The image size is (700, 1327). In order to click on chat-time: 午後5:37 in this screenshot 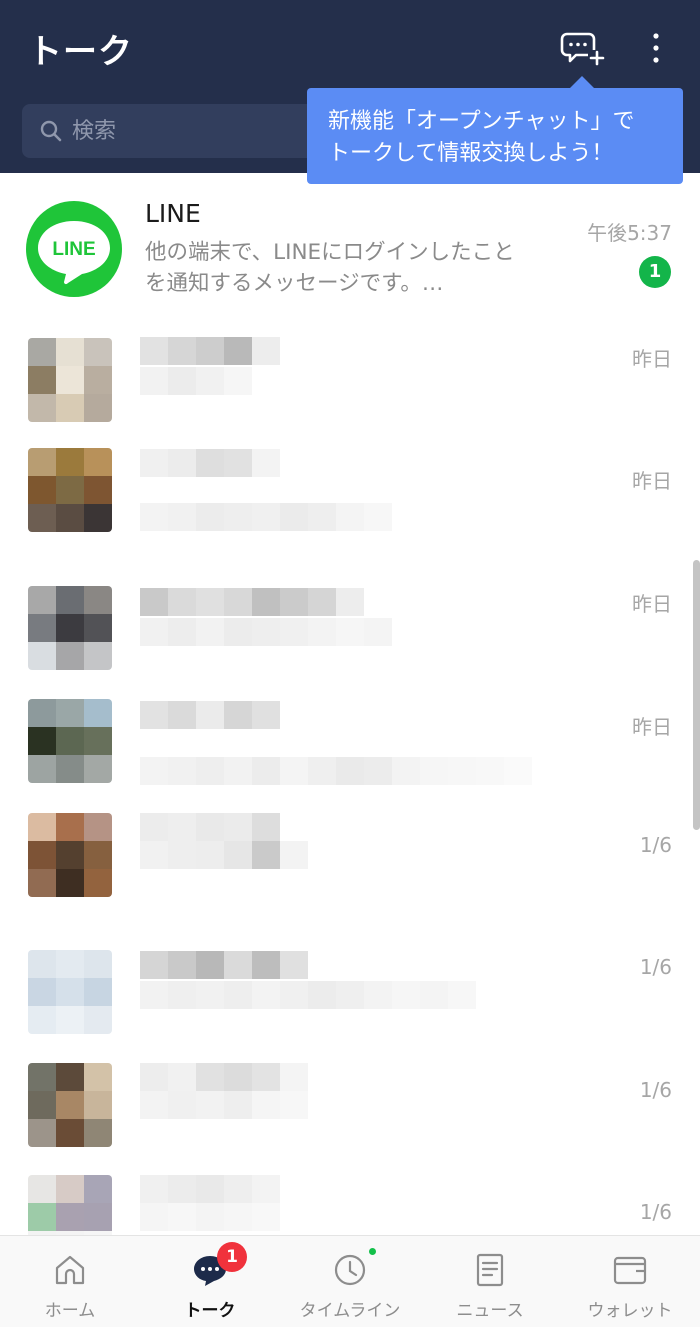, I will do `click(629, 233)`.